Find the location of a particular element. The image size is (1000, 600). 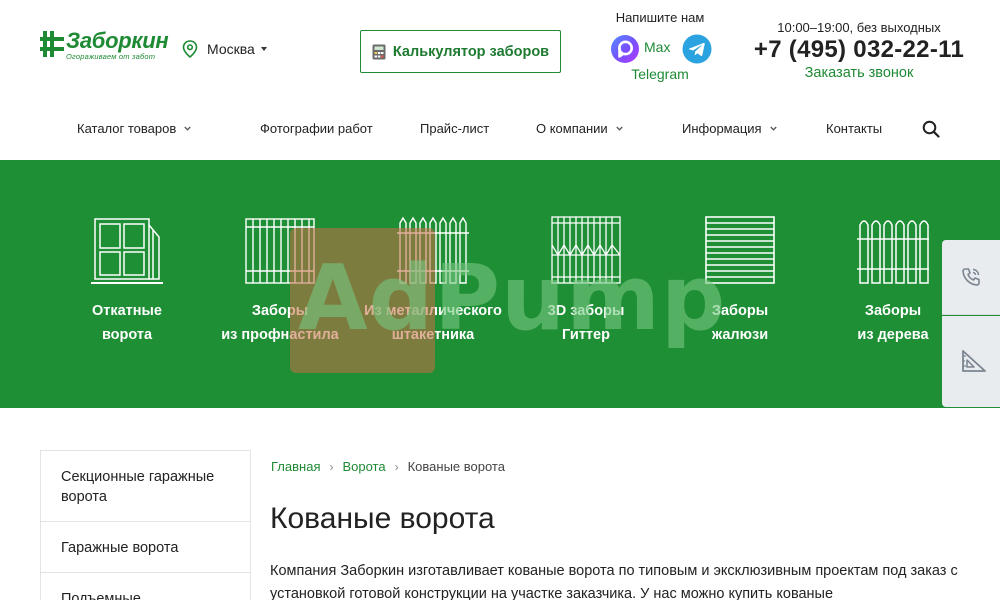

nav-item-pricelist: Прайс-лист is located at coordinates (454, 128).